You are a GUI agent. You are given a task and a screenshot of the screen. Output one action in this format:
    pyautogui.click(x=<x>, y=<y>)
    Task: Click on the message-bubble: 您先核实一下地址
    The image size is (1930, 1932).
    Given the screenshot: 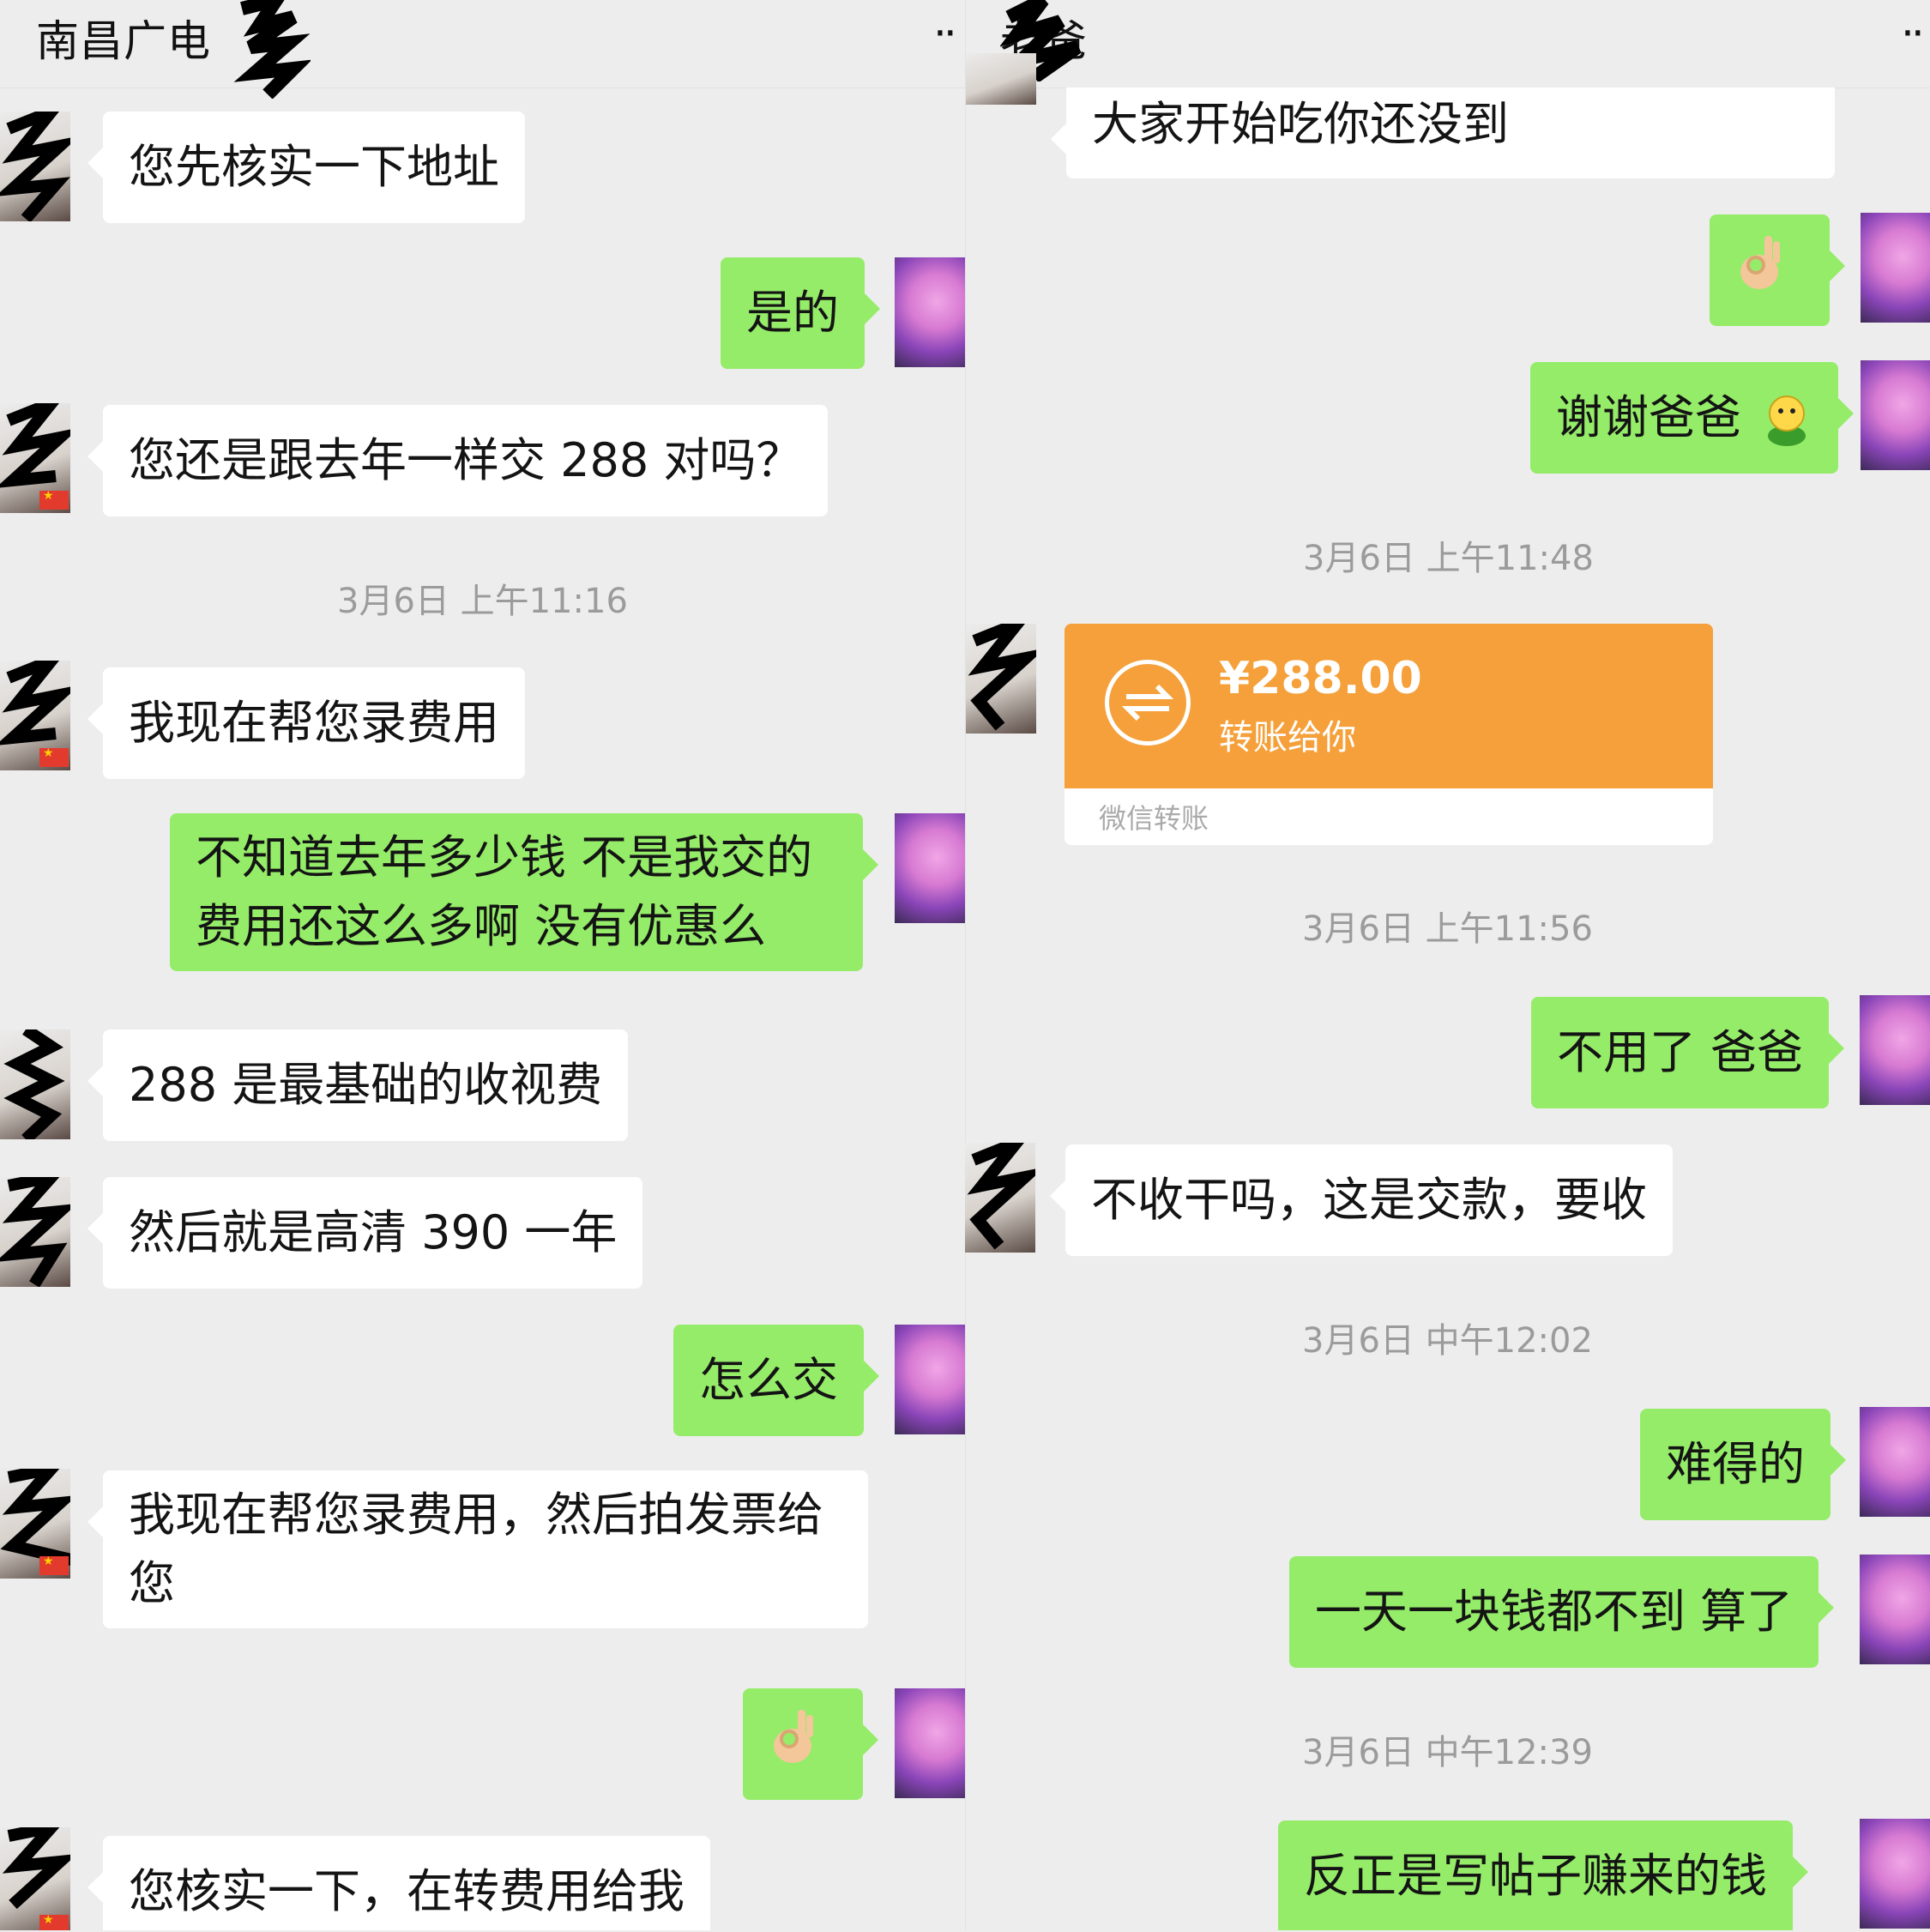 What is the action you would take?
    pyautogui.click(x=306, y=167)
    